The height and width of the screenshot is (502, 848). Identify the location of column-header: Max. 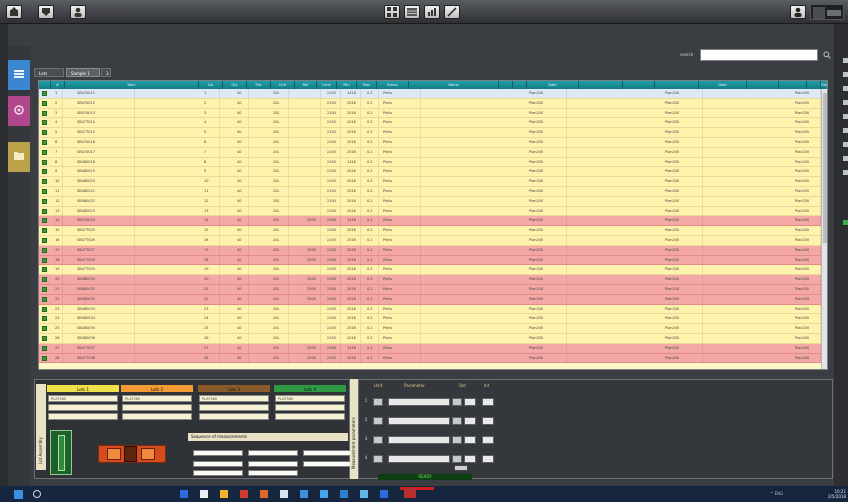
(367, 85).